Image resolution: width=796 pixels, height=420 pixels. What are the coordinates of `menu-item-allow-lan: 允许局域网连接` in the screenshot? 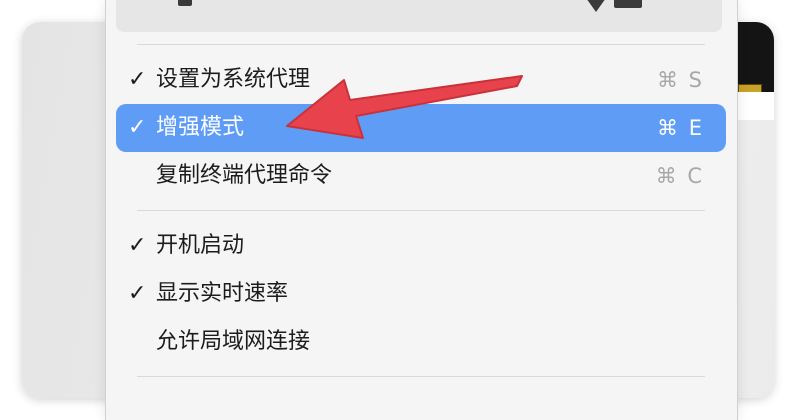 It's located at (421, 342).